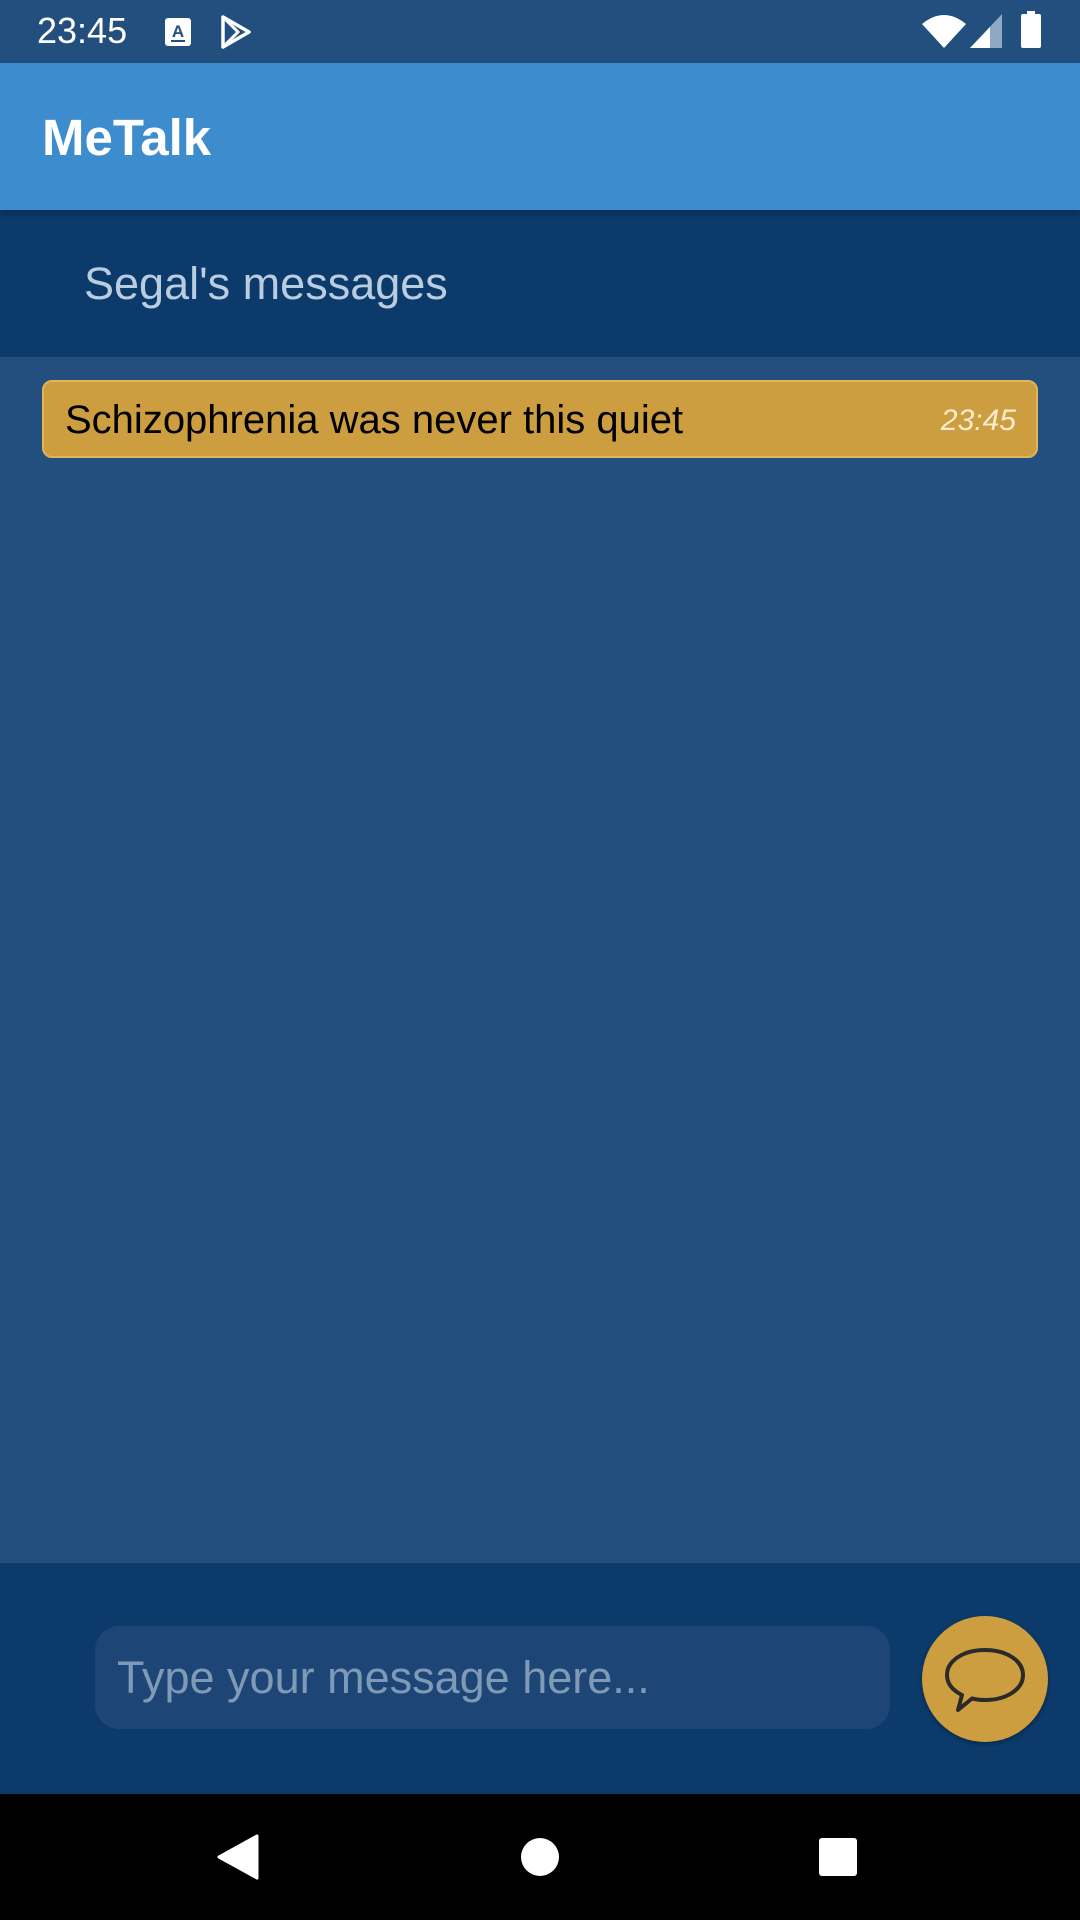 The width and height of the screenshot is (1080, 1920). I want to click on app-title: MeTalk, so click(127, 137).